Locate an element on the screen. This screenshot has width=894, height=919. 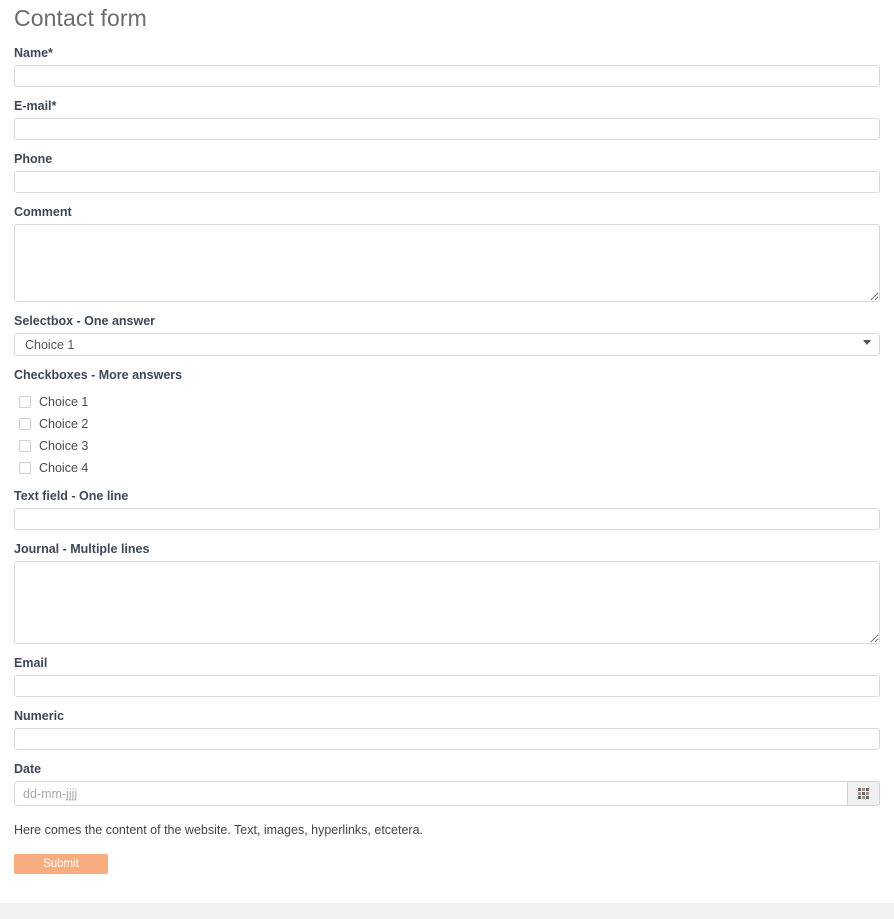
checkboxes-label: Checkboxes - More answers is located at coordinates (98, 375).